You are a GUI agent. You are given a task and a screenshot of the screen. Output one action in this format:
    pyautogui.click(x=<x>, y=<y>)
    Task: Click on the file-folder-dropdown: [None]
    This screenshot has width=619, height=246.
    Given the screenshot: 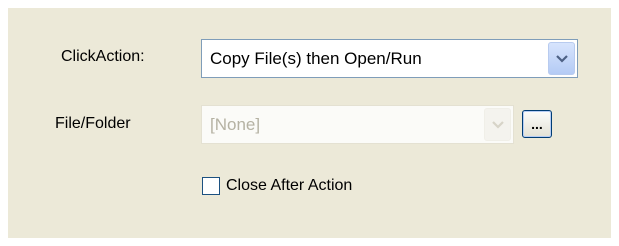 What is the action you would take?
    pyautogui.click(x=357, y=124)
    